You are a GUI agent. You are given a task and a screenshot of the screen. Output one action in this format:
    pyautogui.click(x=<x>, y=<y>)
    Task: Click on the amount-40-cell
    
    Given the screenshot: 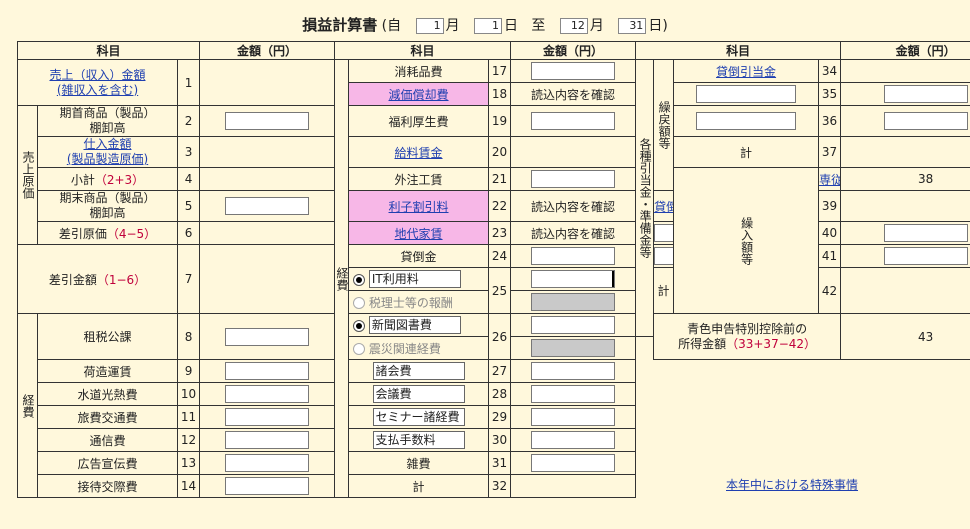 What is the action you would take?
    pyautogui.click(x=905, y=233)
    